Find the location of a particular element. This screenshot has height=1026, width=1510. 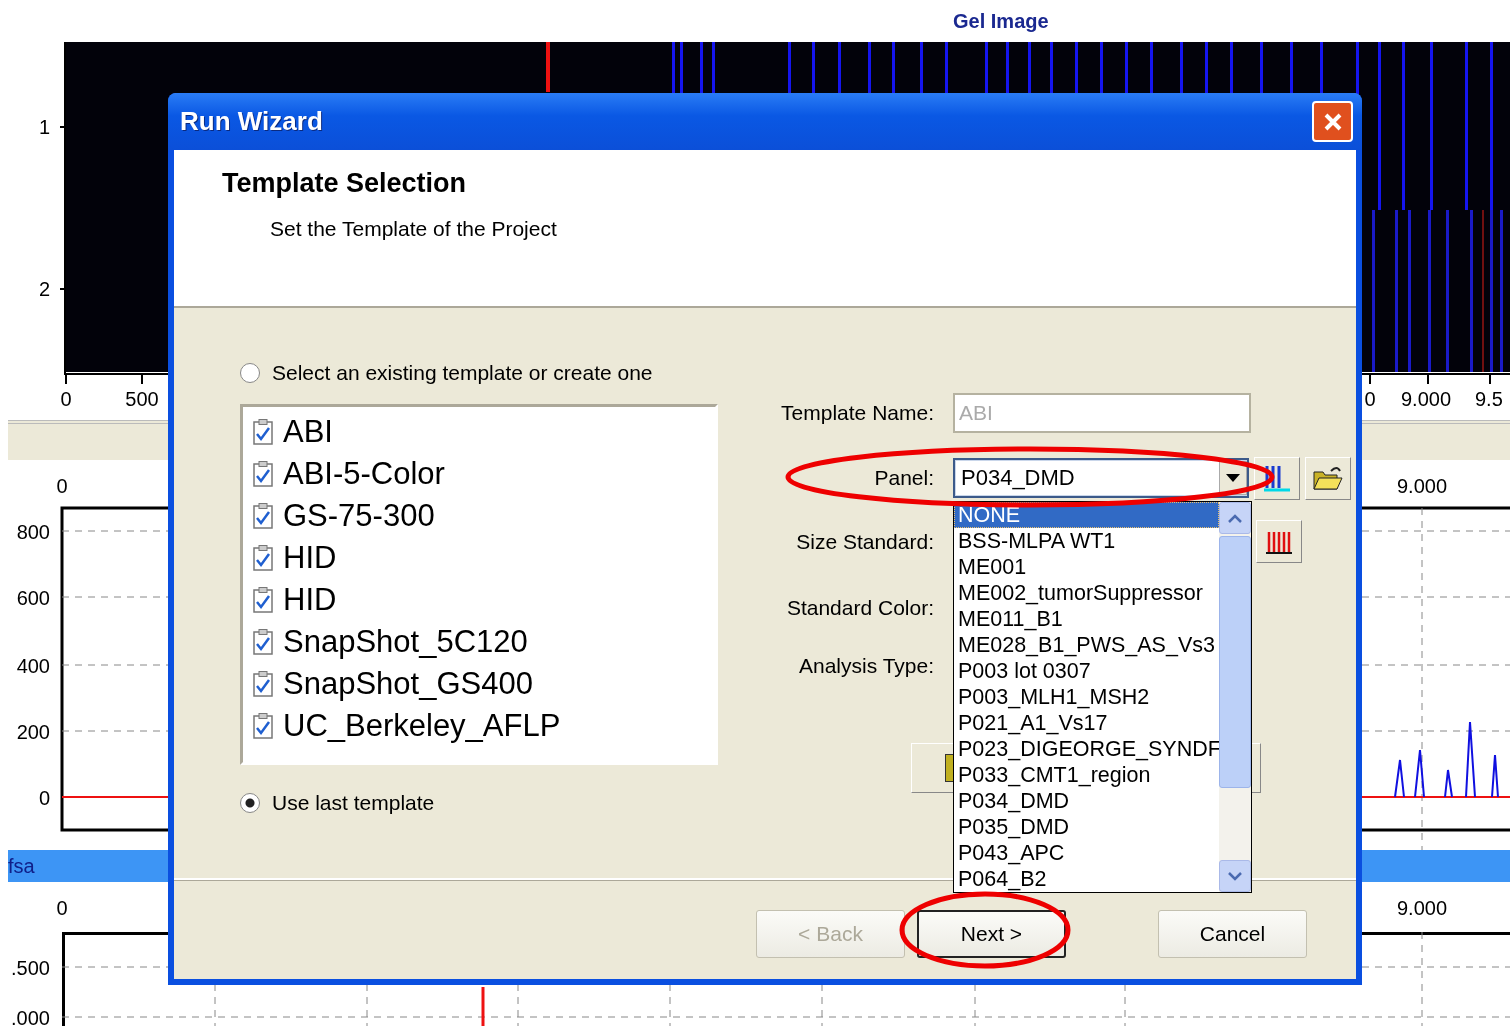

file-name: fsa is located at coordinates (21, 866).